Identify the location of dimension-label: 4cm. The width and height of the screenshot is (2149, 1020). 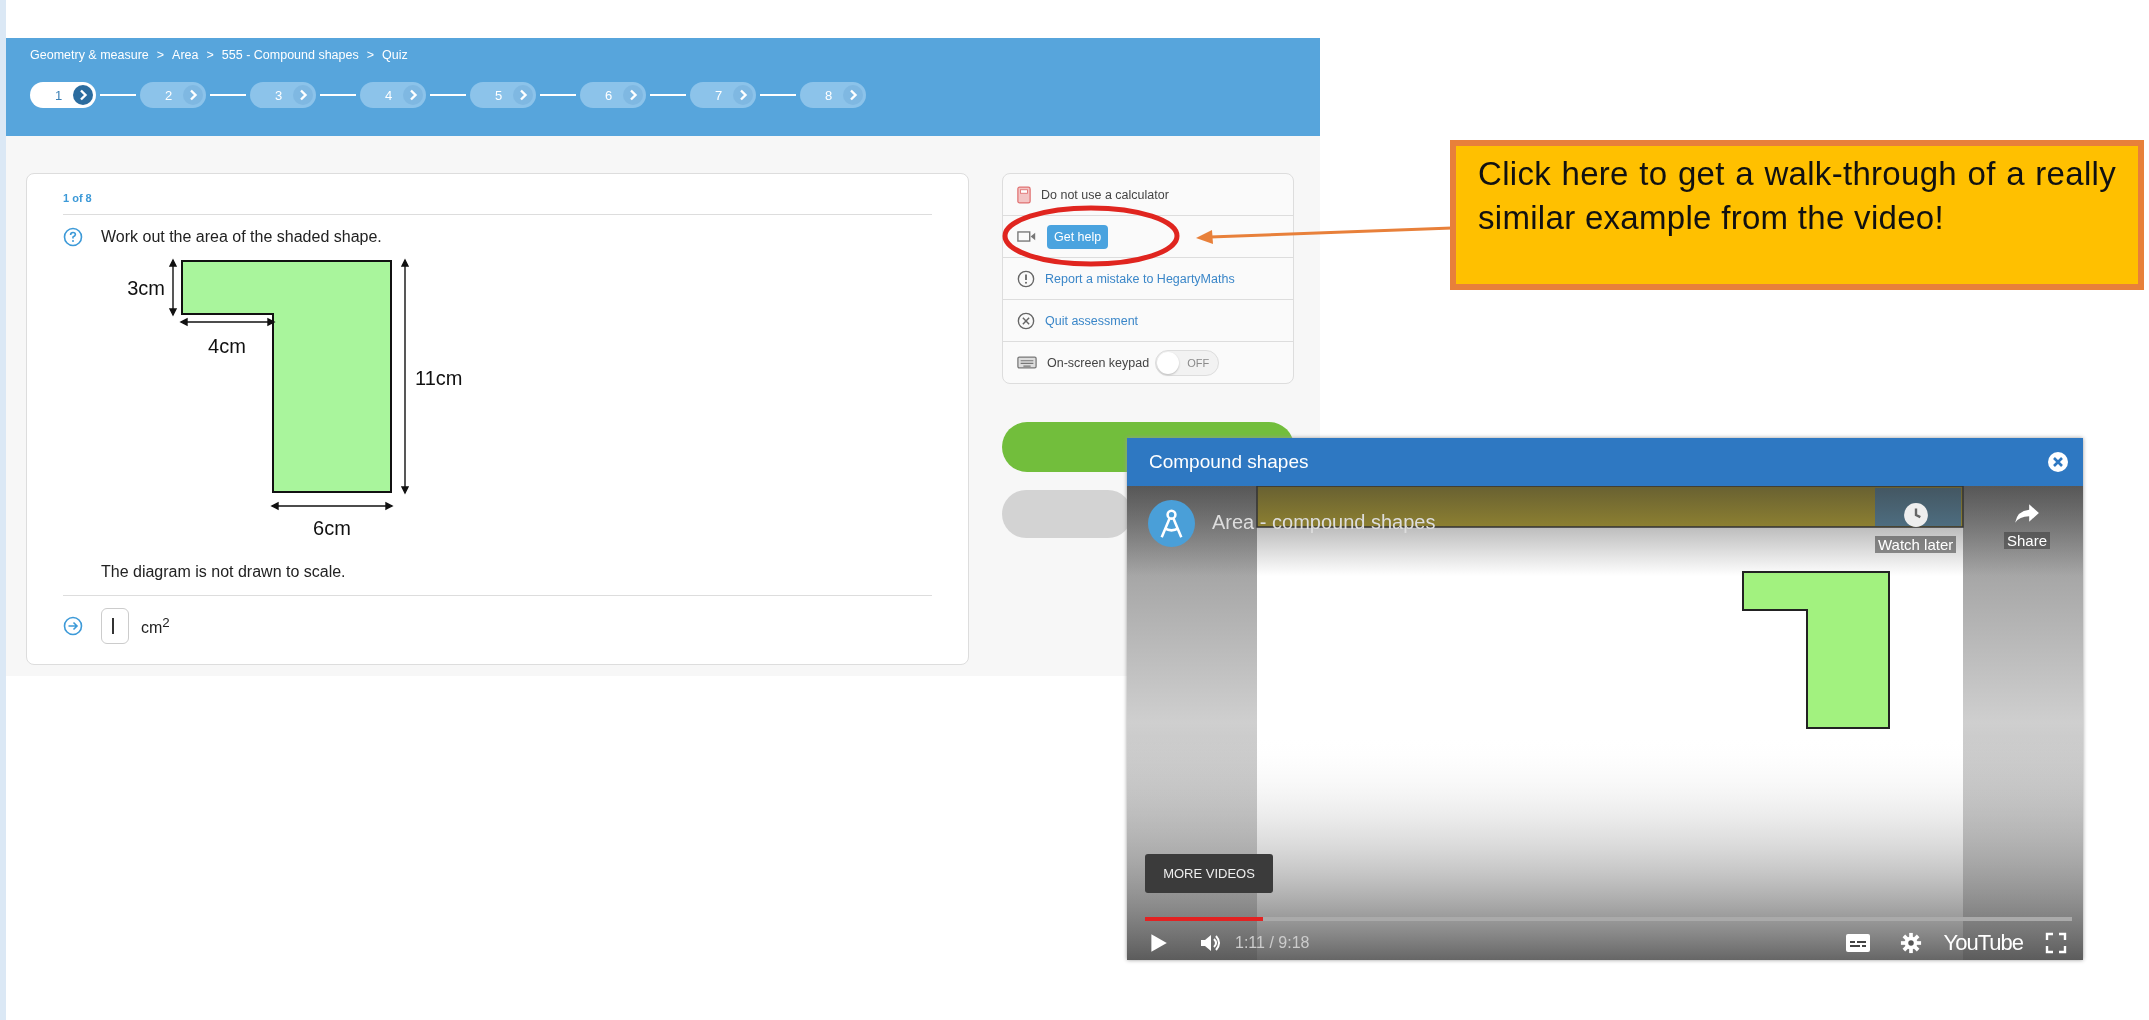
(227, 346).